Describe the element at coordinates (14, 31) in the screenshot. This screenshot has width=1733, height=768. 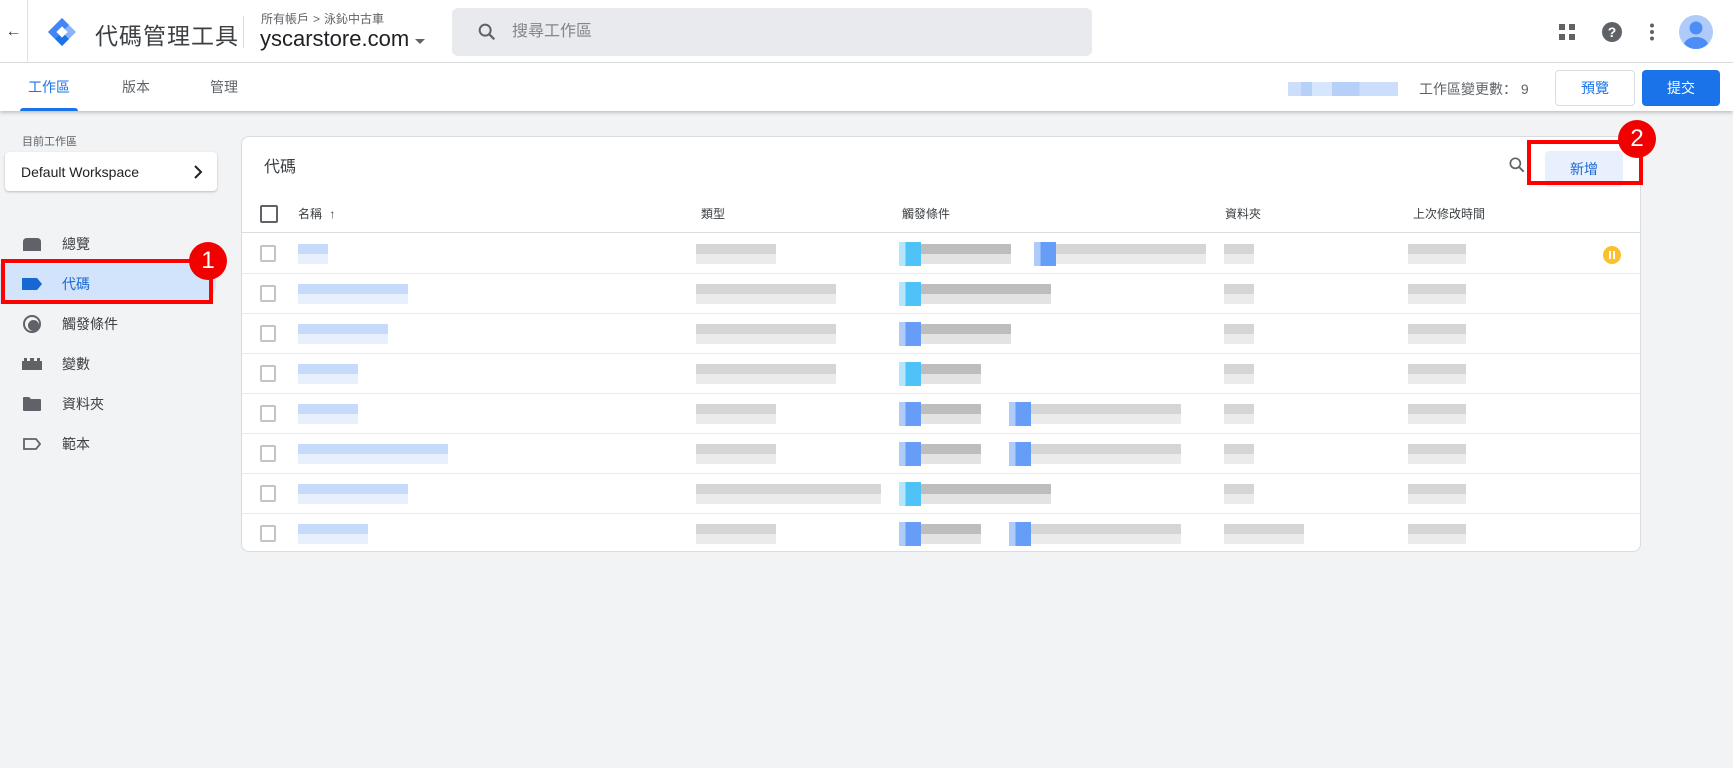
I see `back-button: ←` at that location.